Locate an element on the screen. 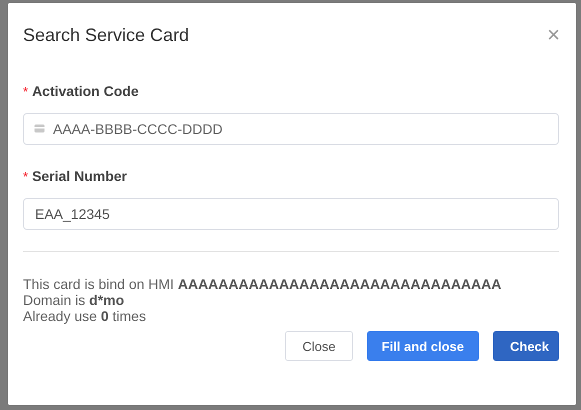  dialog-title: Search Service Card is located at coordinates (106, 35).